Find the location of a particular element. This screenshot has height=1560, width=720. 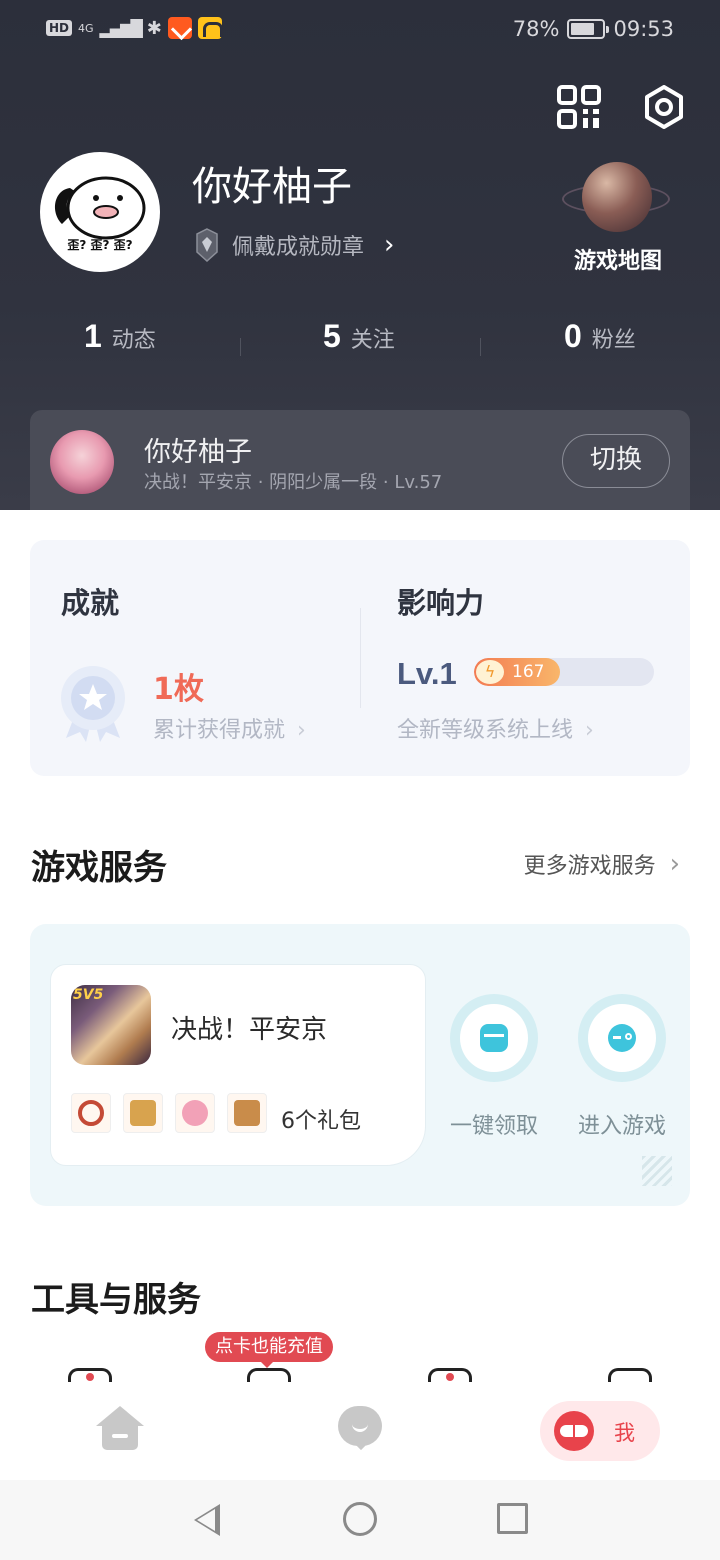

avatar-caption: 歪? 歪? 歪? is located at coordinates (100, 245).